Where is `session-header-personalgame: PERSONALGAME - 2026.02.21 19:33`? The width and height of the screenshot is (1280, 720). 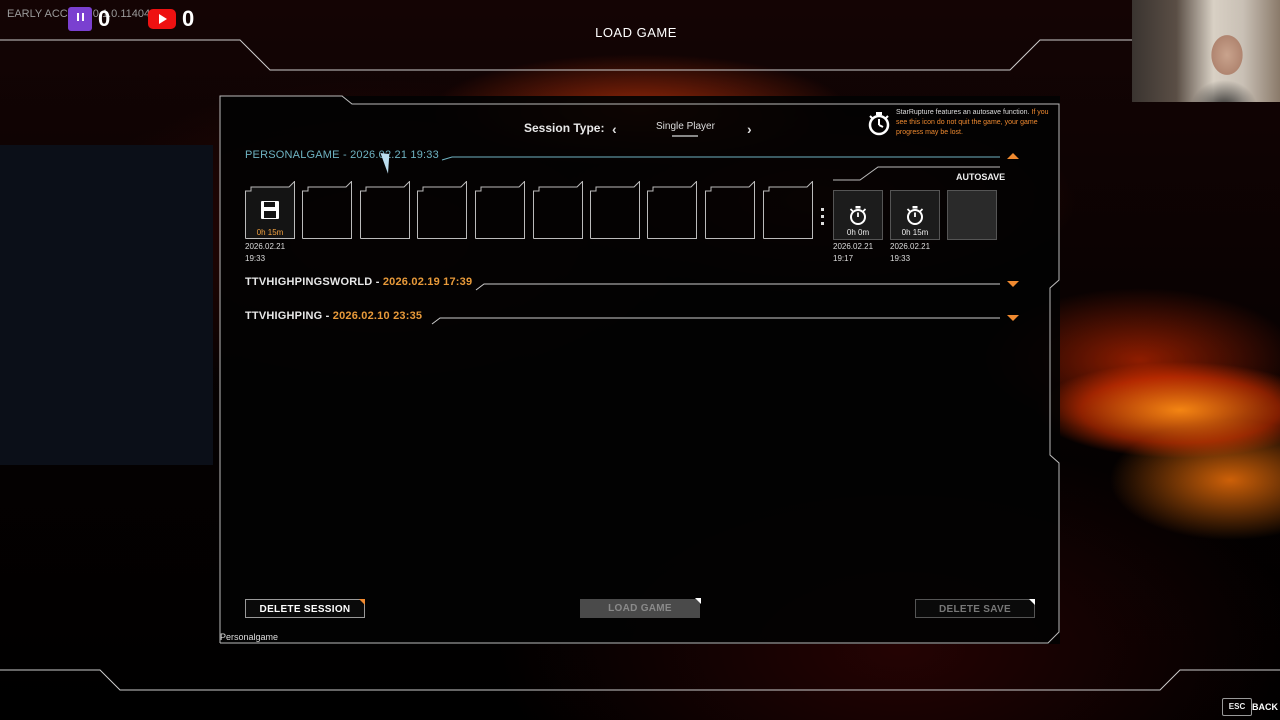
session-header-personalgame: PERSONALGAME - 2026.02.21 19:33 is located at coordinates (342, 155).